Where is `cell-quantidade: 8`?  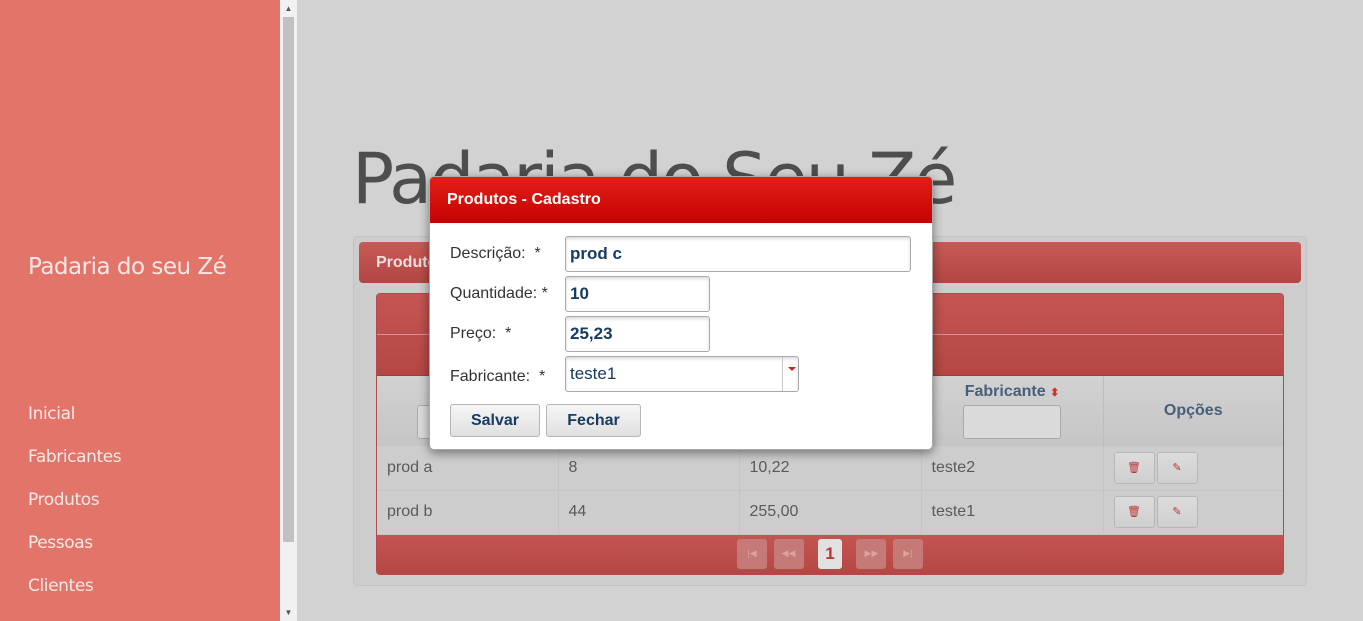 cell-quantidade: 8 is located at coordinates (649, 468).